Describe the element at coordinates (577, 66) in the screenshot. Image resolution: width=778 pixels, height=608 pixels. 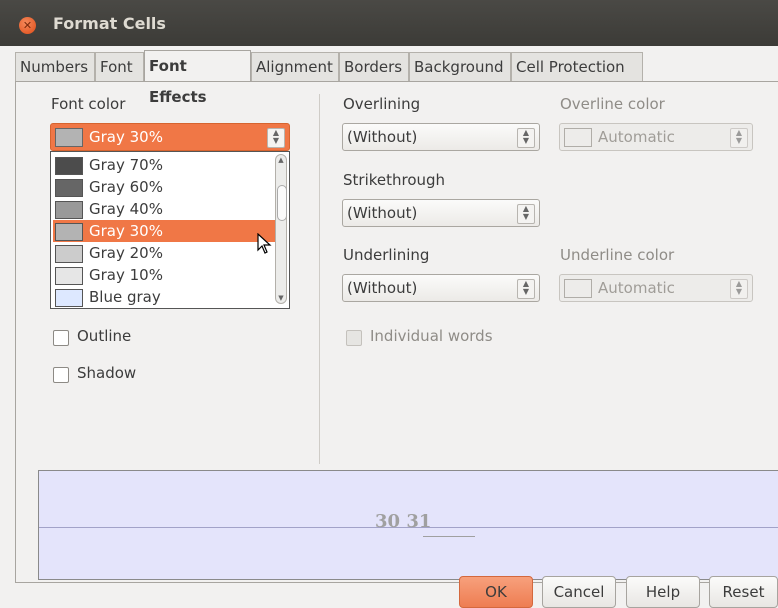
I see `tab-cell-protection: Cell Protection` at that location.